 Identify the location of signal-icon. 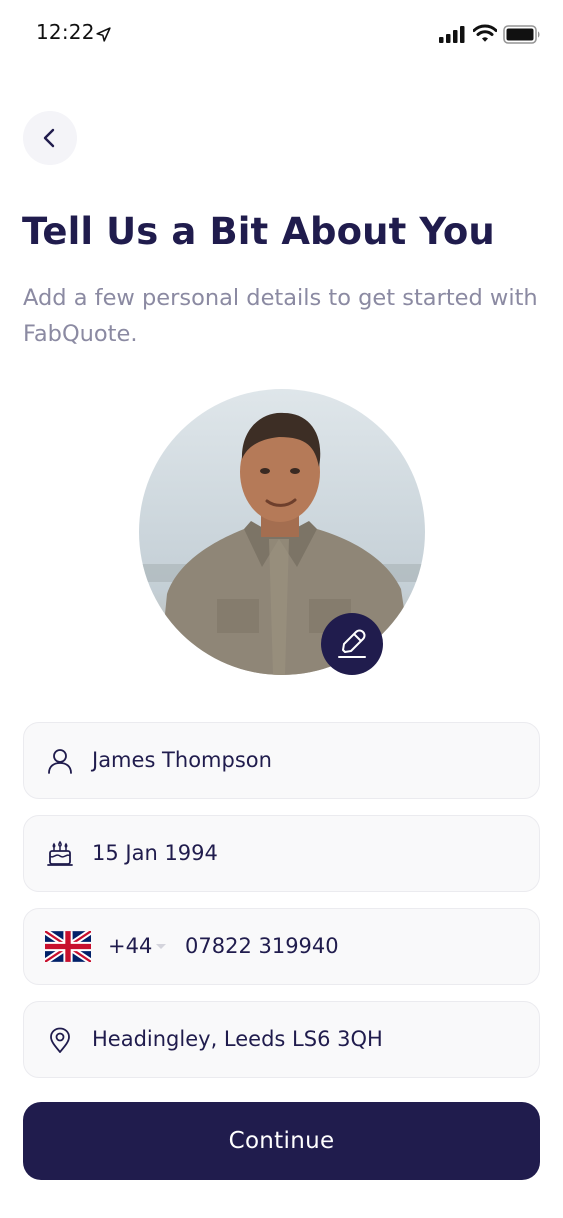
(452, 34).